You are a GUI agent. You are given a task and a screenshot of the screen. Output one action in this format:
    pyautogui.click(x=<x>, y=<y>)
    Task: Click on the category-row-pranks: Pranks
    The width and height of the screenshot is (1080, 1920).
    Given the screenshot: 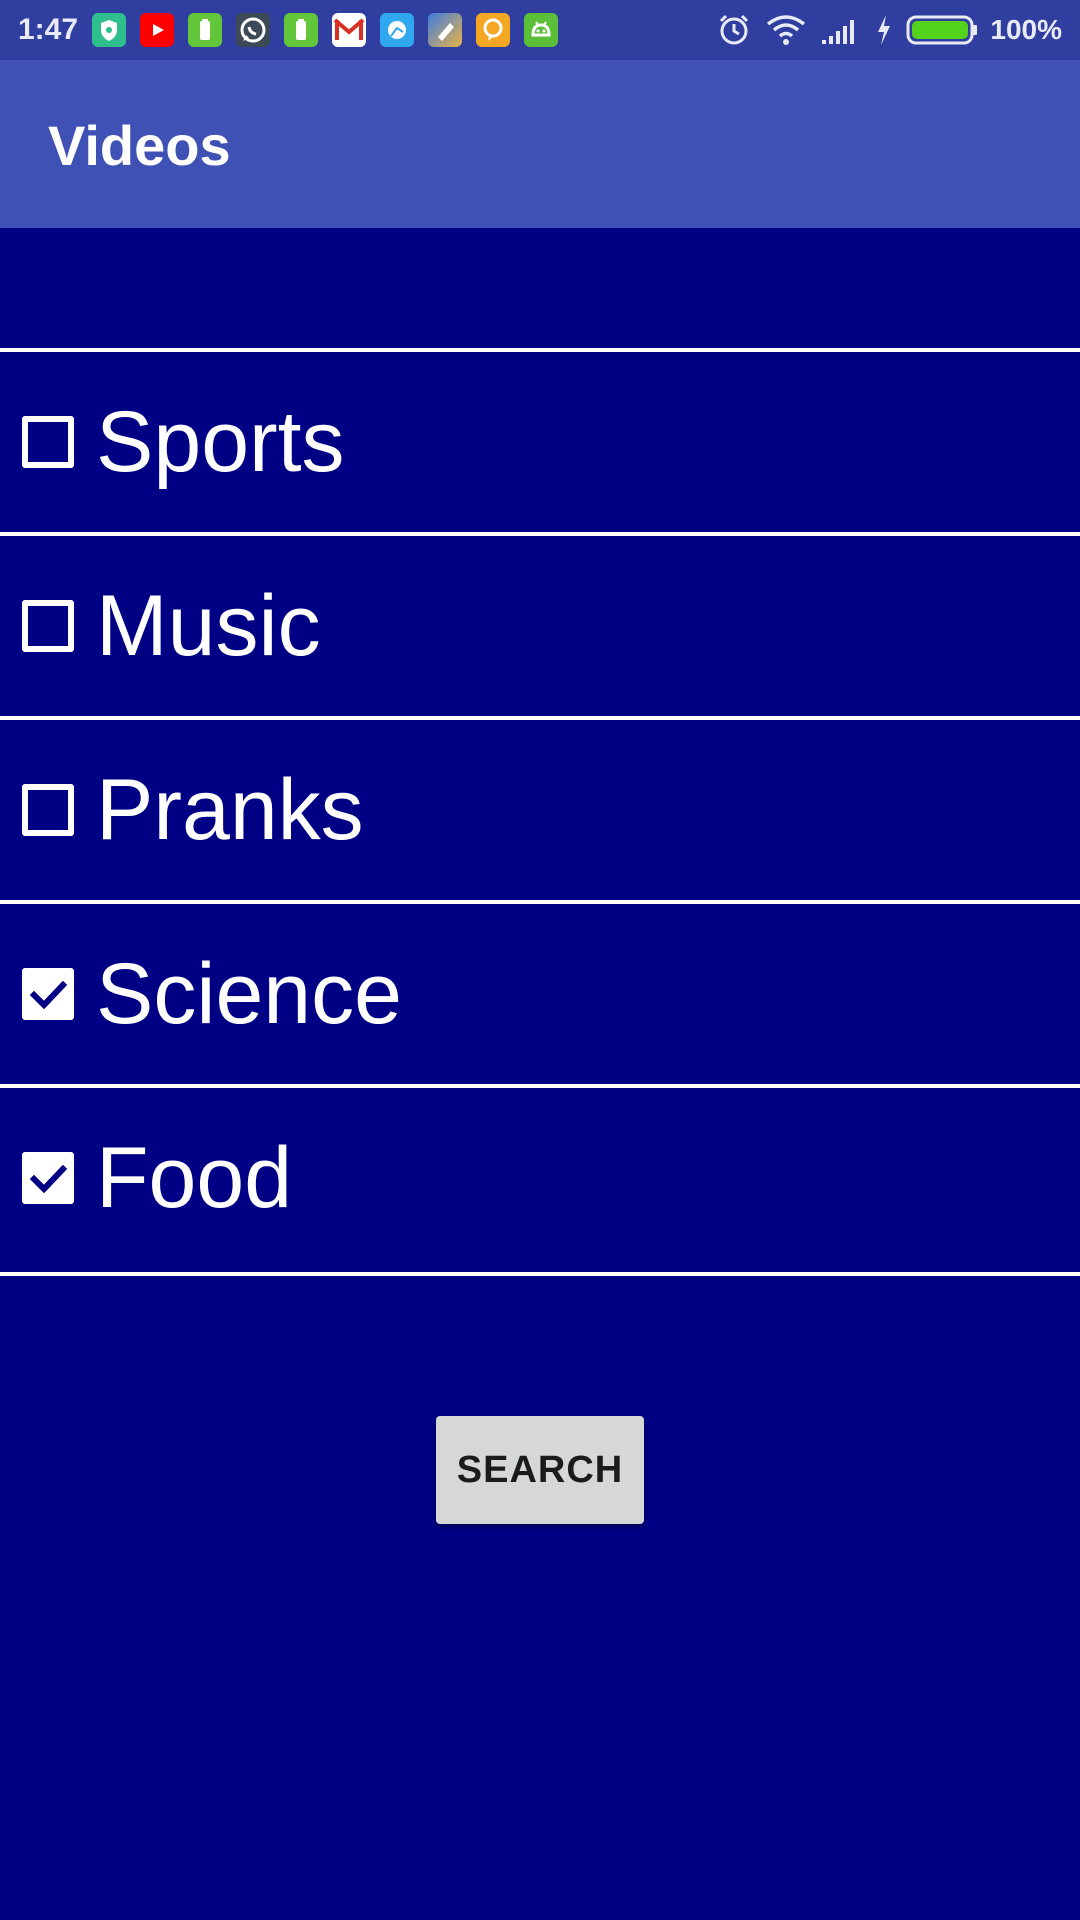 What is the action you would take?
    pyautogui.click(x=540, y=810)
    